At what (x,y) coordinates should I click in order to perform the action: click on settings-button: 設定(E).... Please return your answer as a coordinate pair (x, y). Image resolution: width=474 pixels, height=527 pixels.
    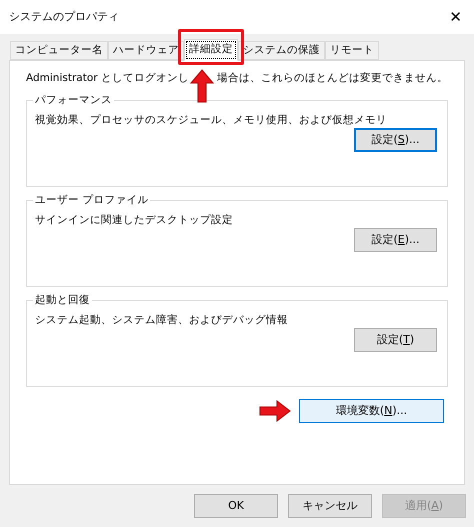
    Looking at the image, I should click on (395, 240).